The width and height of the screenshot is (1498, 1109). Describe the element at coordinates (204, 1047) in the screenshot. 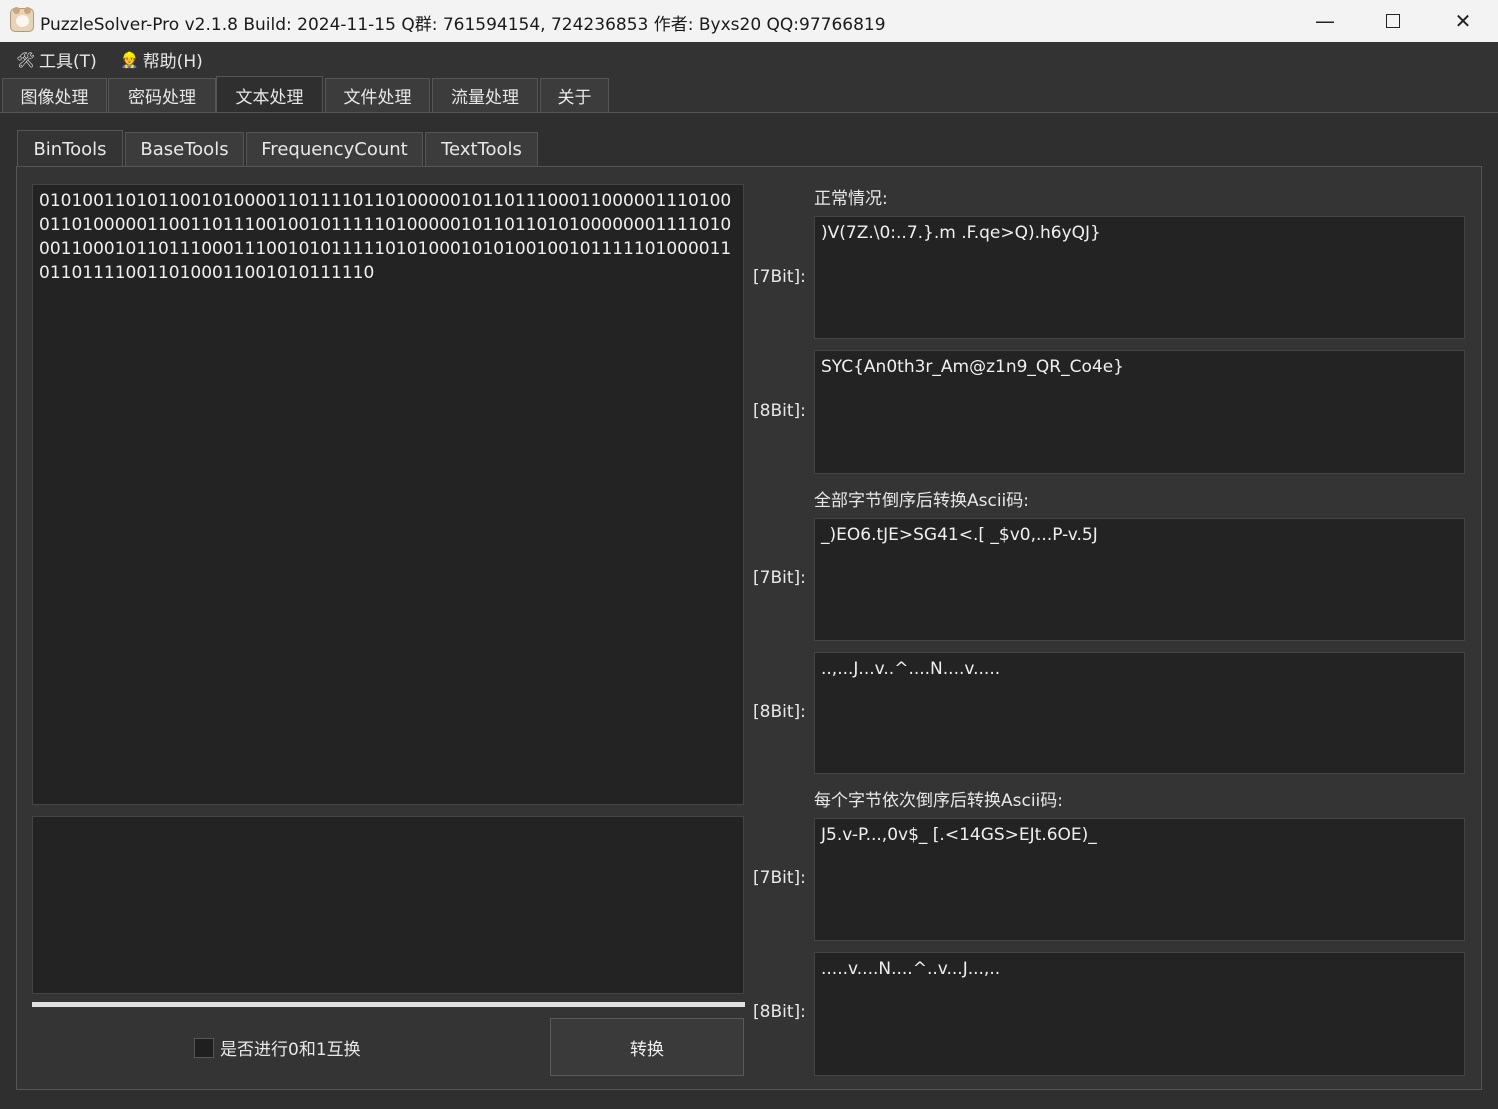

I see `swap-bits-checkbox` at that location.